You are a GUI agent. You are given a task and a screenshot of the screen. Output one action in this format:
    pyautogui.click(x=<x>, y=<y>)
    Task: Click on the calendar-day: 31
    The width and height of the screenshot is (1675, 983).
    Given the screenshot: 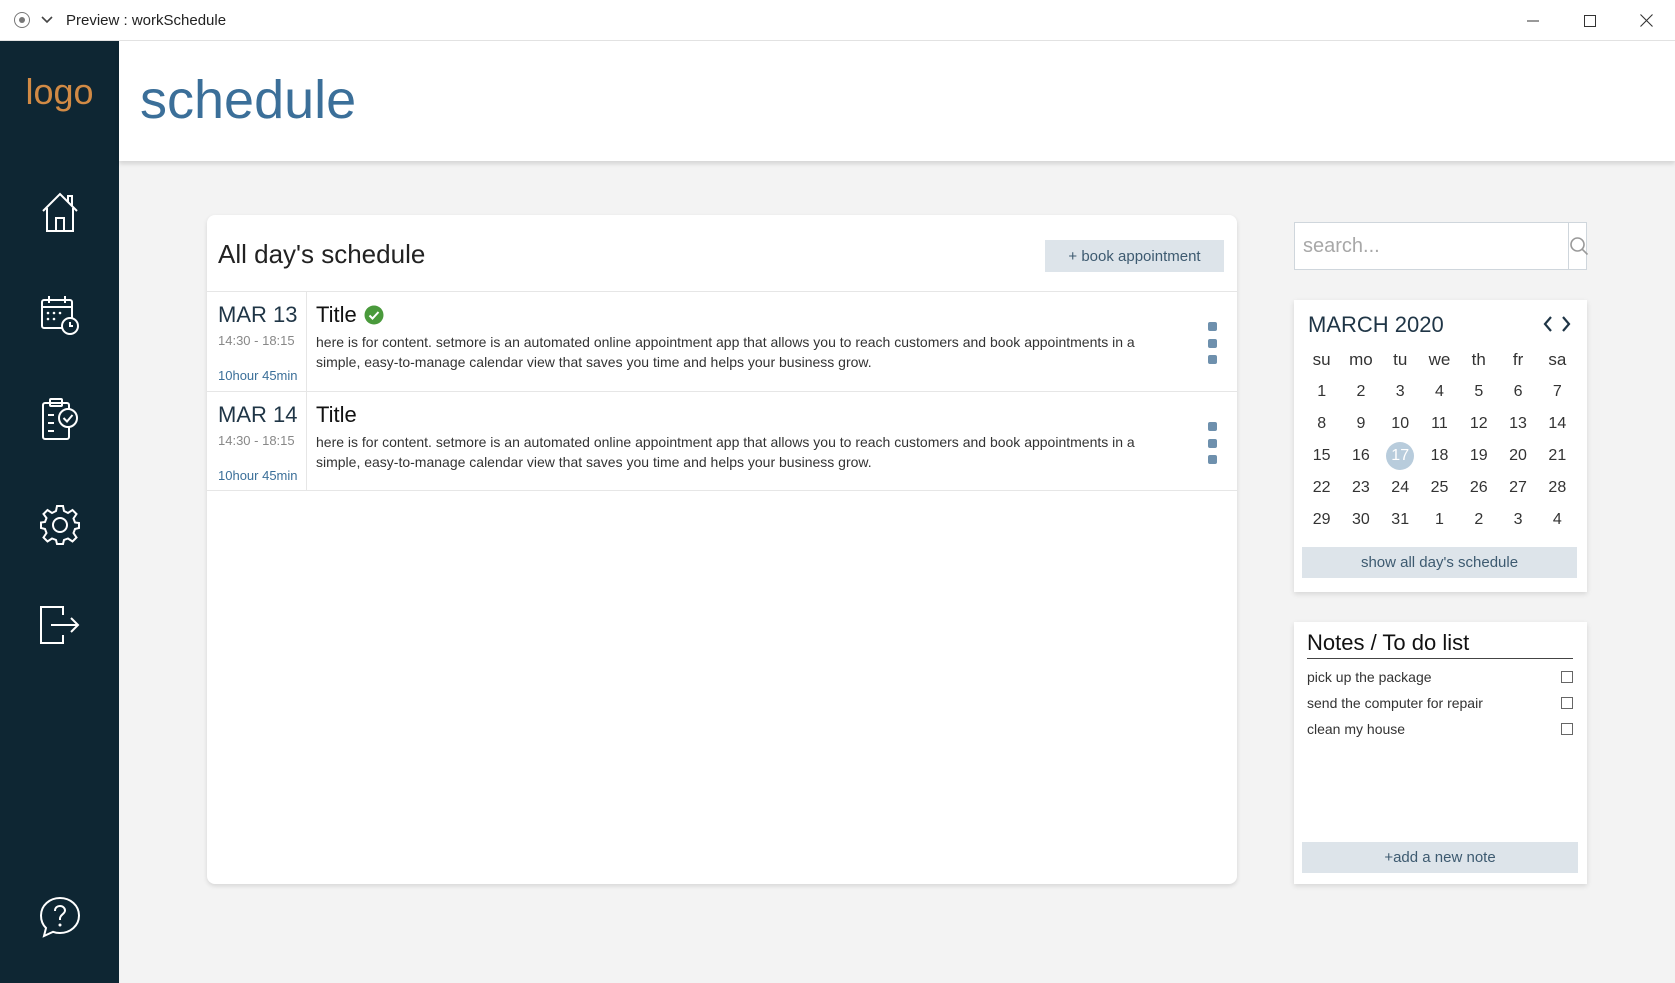 What is the action you would take?
    pyautogui.click(x=1400, y=520)
    